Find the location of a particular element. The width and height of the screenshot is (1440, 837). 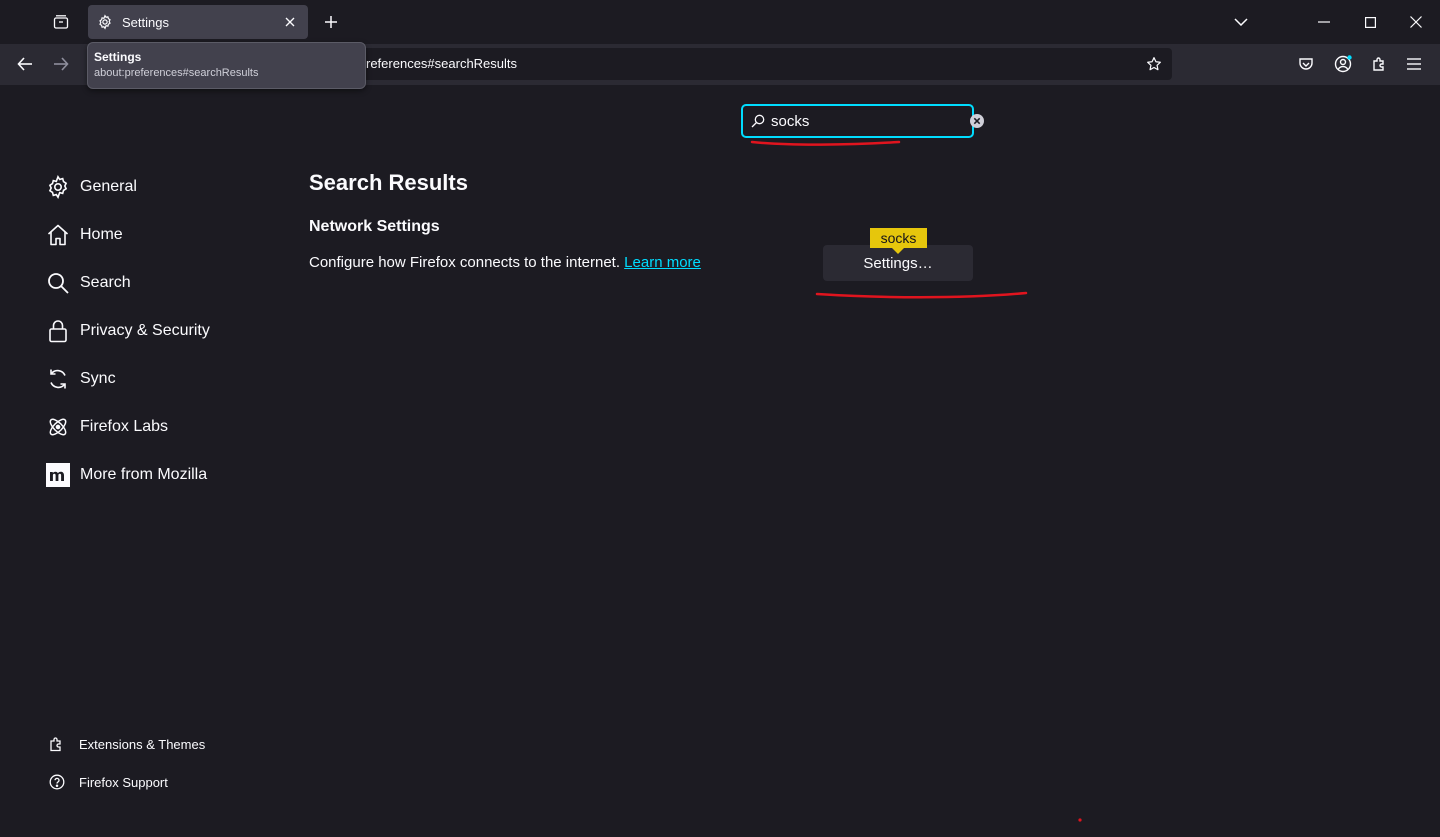

page-title: Search Results is located at coordinates (388, 182).